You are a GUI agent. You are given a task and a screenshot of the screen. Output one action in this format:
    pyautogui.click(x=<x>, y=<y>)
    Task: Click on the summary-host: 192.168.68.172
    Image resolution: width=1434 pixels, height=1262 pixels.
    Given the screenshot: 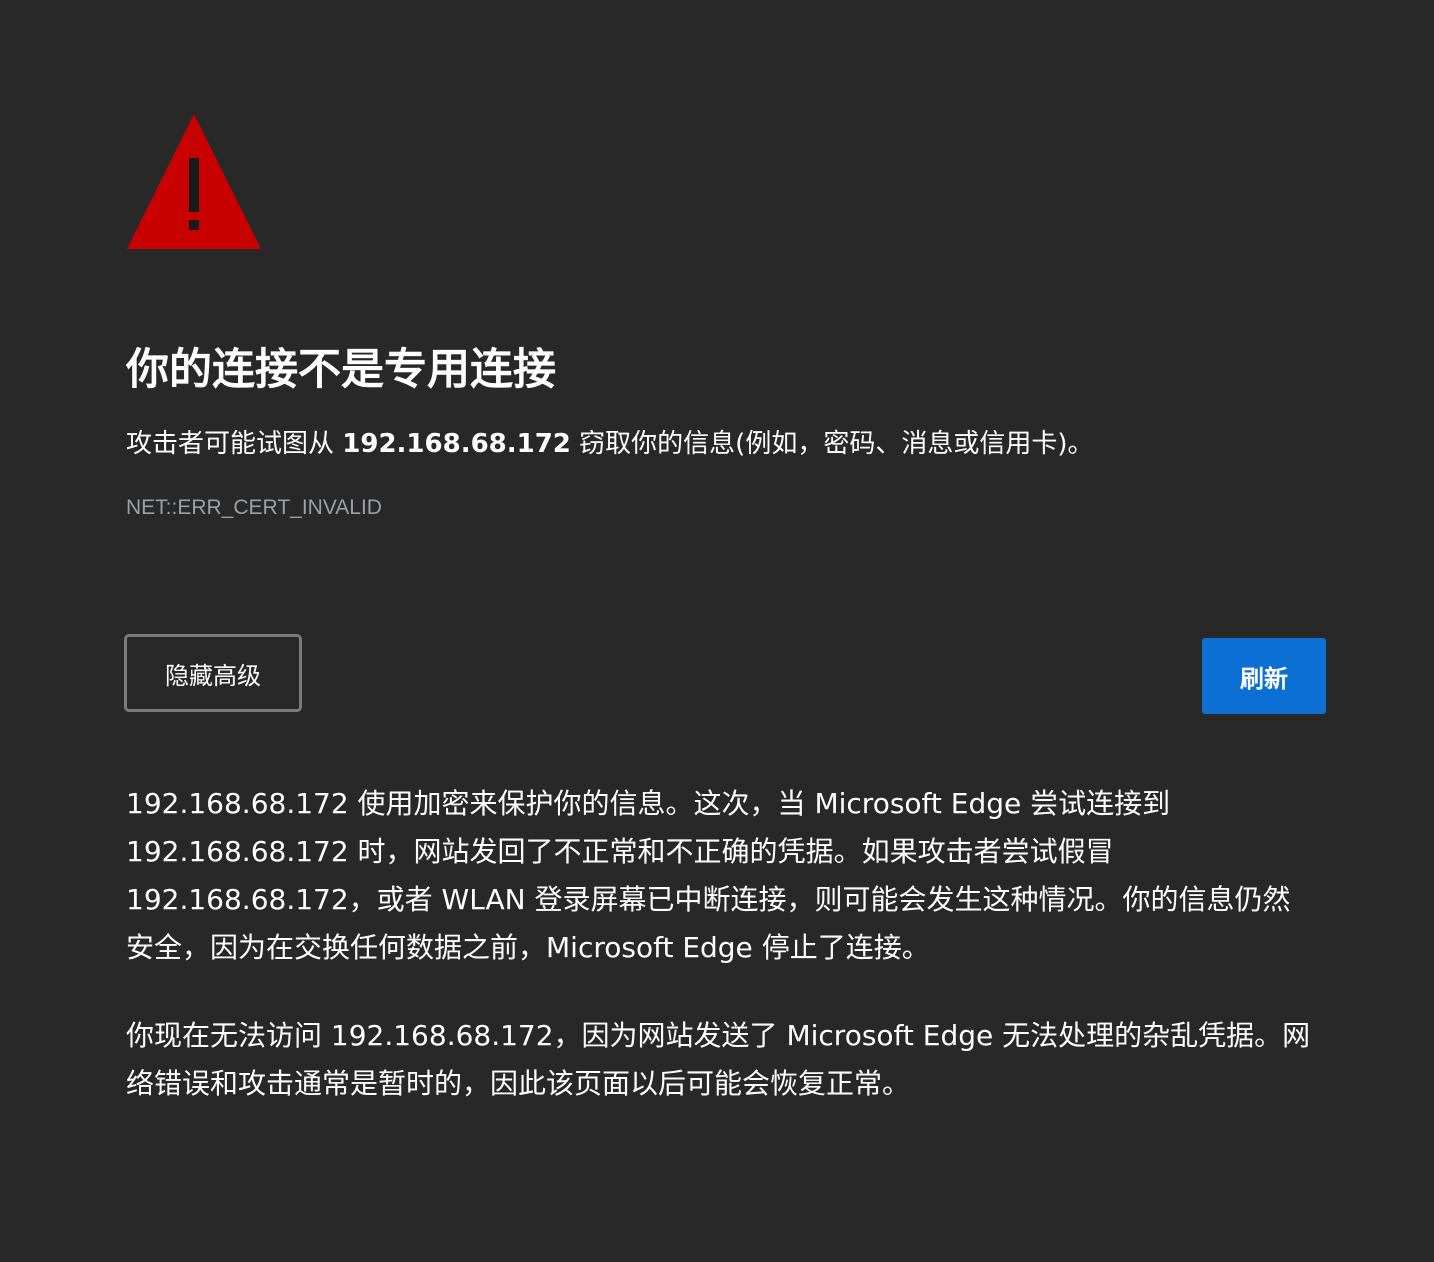 What is the action you would take?
    pyautogui.click(x=456, y=444)
    